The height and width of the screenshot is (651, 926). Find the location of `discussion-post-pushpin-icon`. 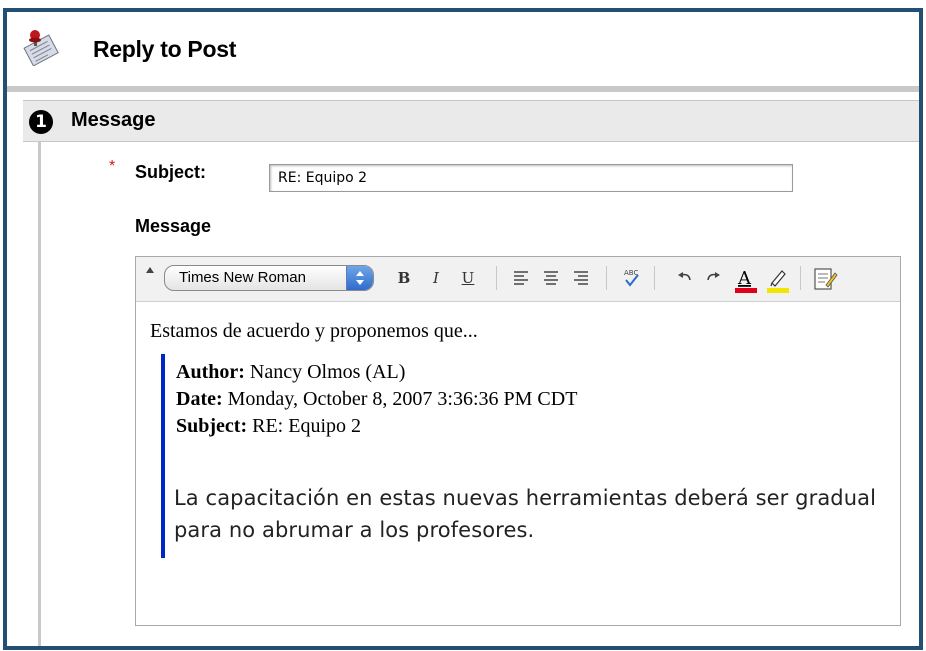

discussion-post-pushpin-icon is located at coordinates (41, 47).